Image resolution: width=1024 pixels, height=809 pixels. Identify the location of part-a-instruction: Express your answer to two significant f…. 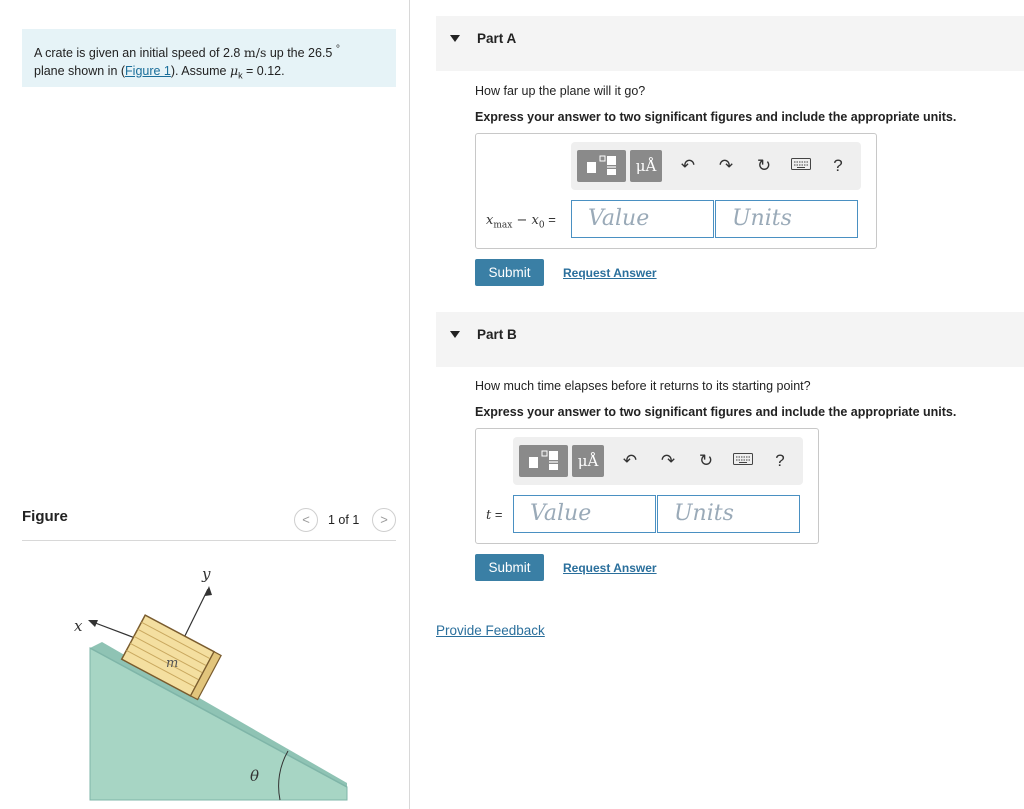
(716, 117).